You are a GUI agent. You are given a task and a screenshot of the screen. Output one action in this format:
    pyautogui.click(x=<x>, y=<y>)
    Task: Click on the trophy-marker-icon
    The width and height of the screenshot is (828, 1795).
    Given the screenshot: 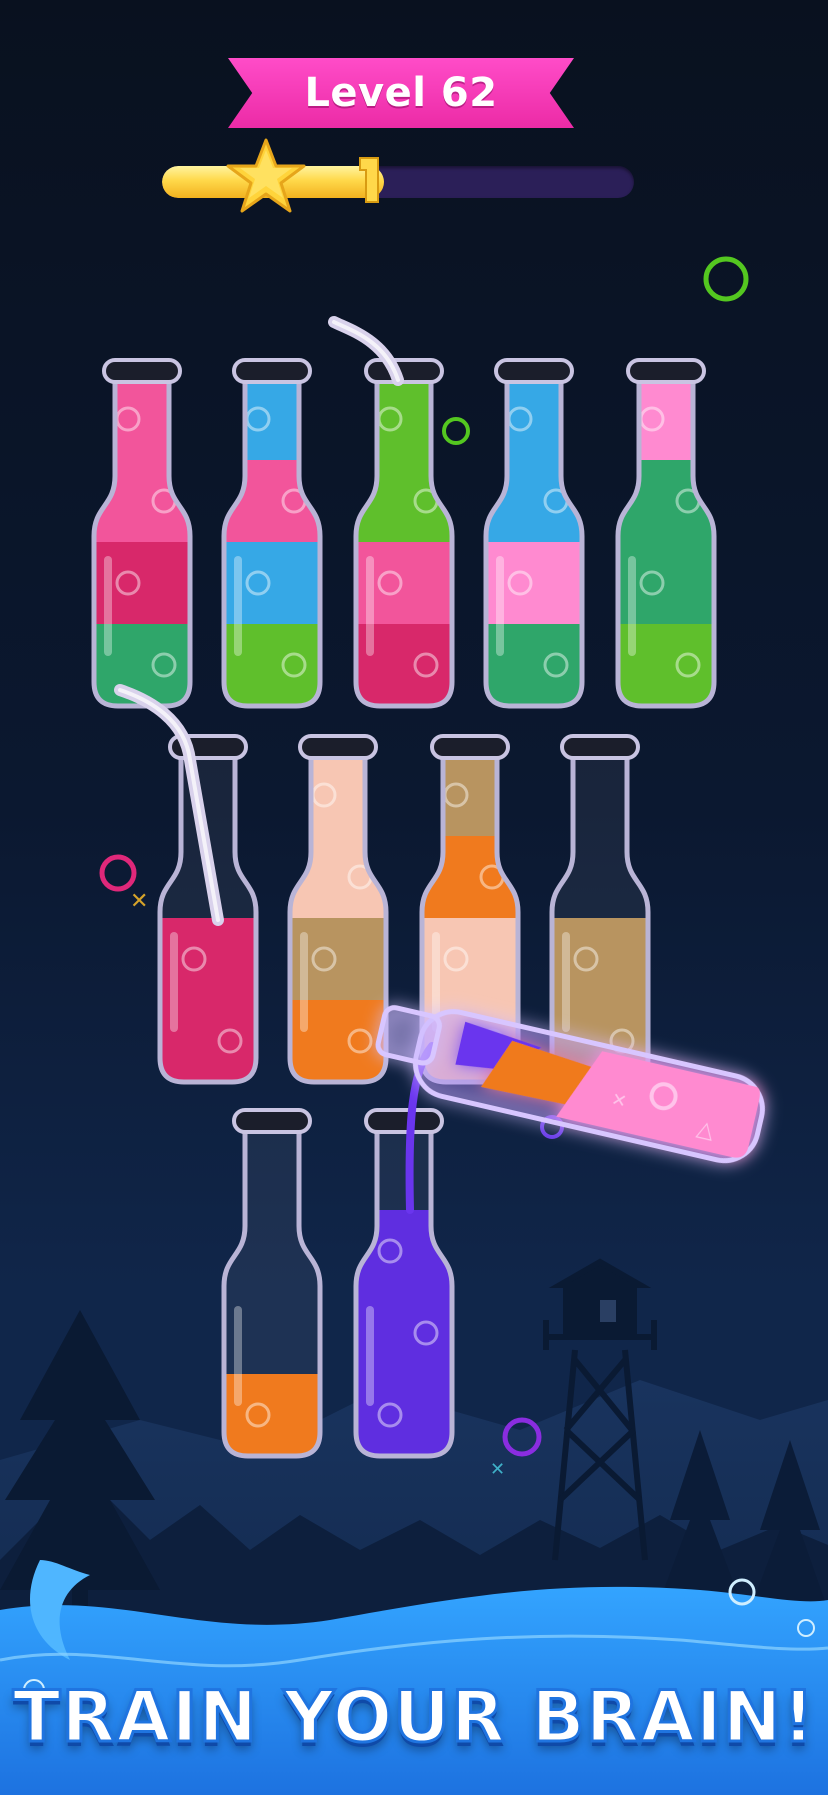 What is the action you would take?
    pyautogui.click(x=369, y=180)
    